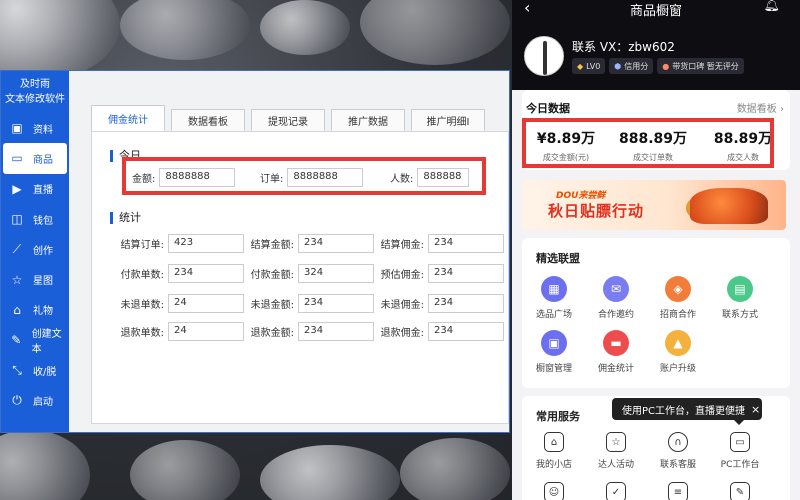 The width and height of the screenshot is (800, 500). What do you see at coordinates (558, 258) in the screenshot?
I see `featured-title: 精选联盟` at bounding box center [558, 258].